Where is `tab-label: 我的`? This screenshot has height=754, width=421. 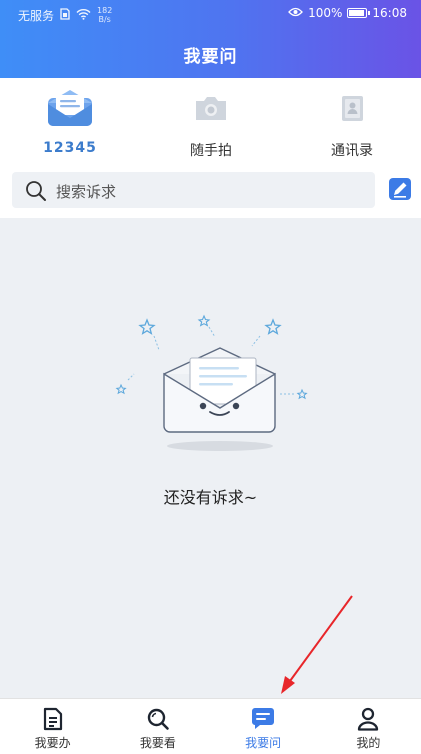
tab-label: 我的 is located at coordinates (368, 743).